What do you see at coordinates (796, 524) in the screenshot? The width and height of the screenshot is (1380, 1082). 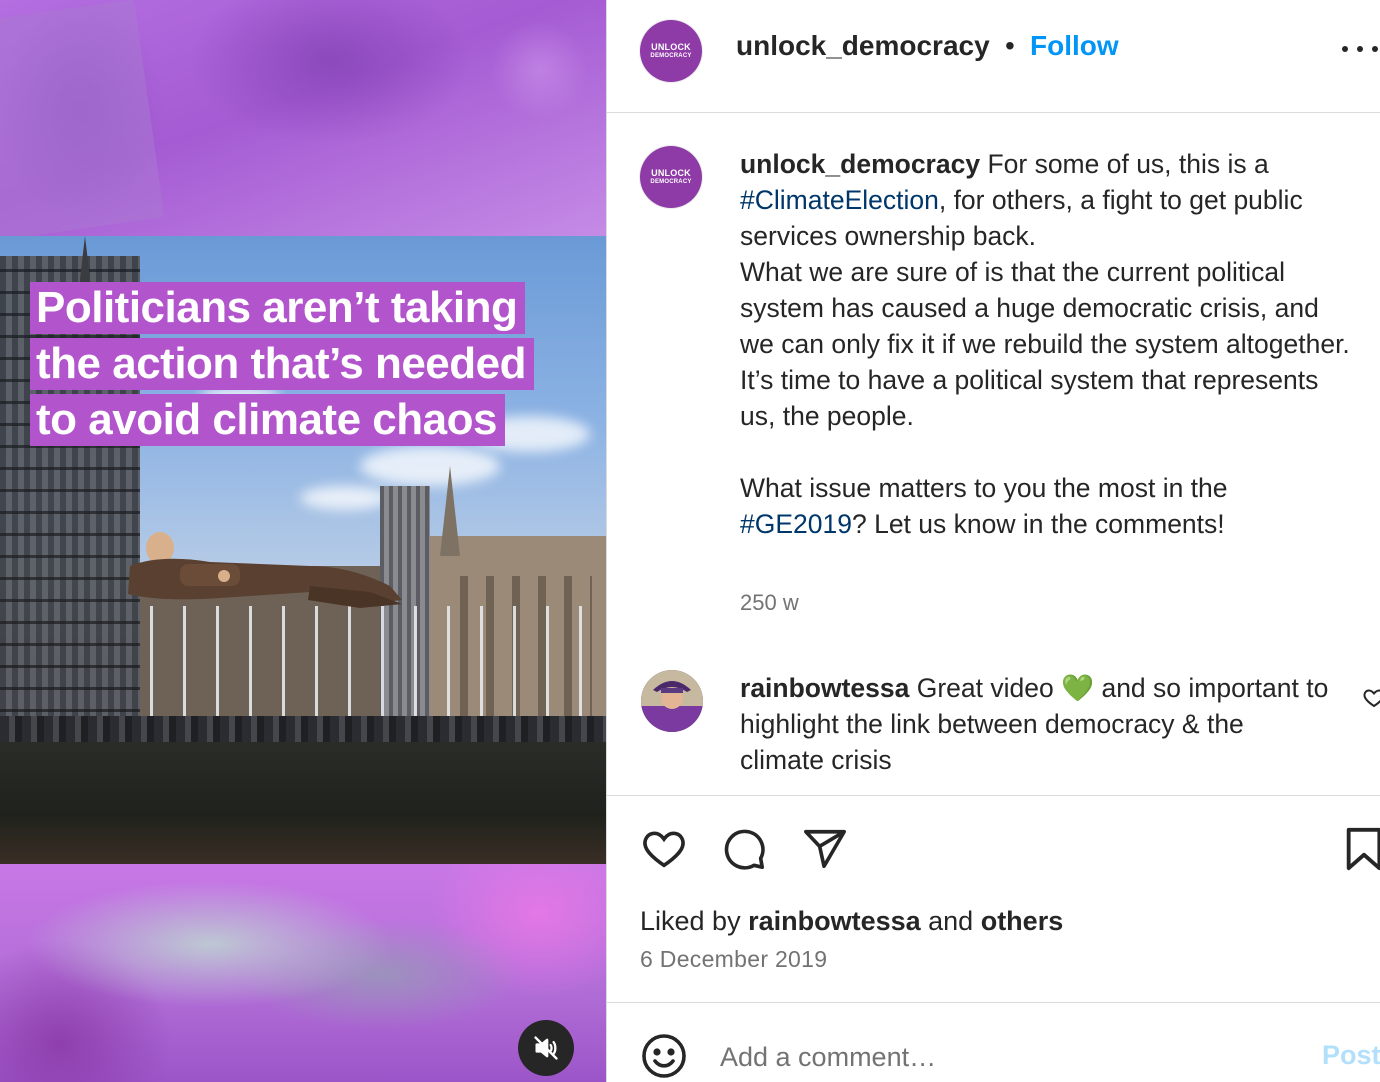 I see `hashtag-link: #GE2019` at bounding box center [796, 524].